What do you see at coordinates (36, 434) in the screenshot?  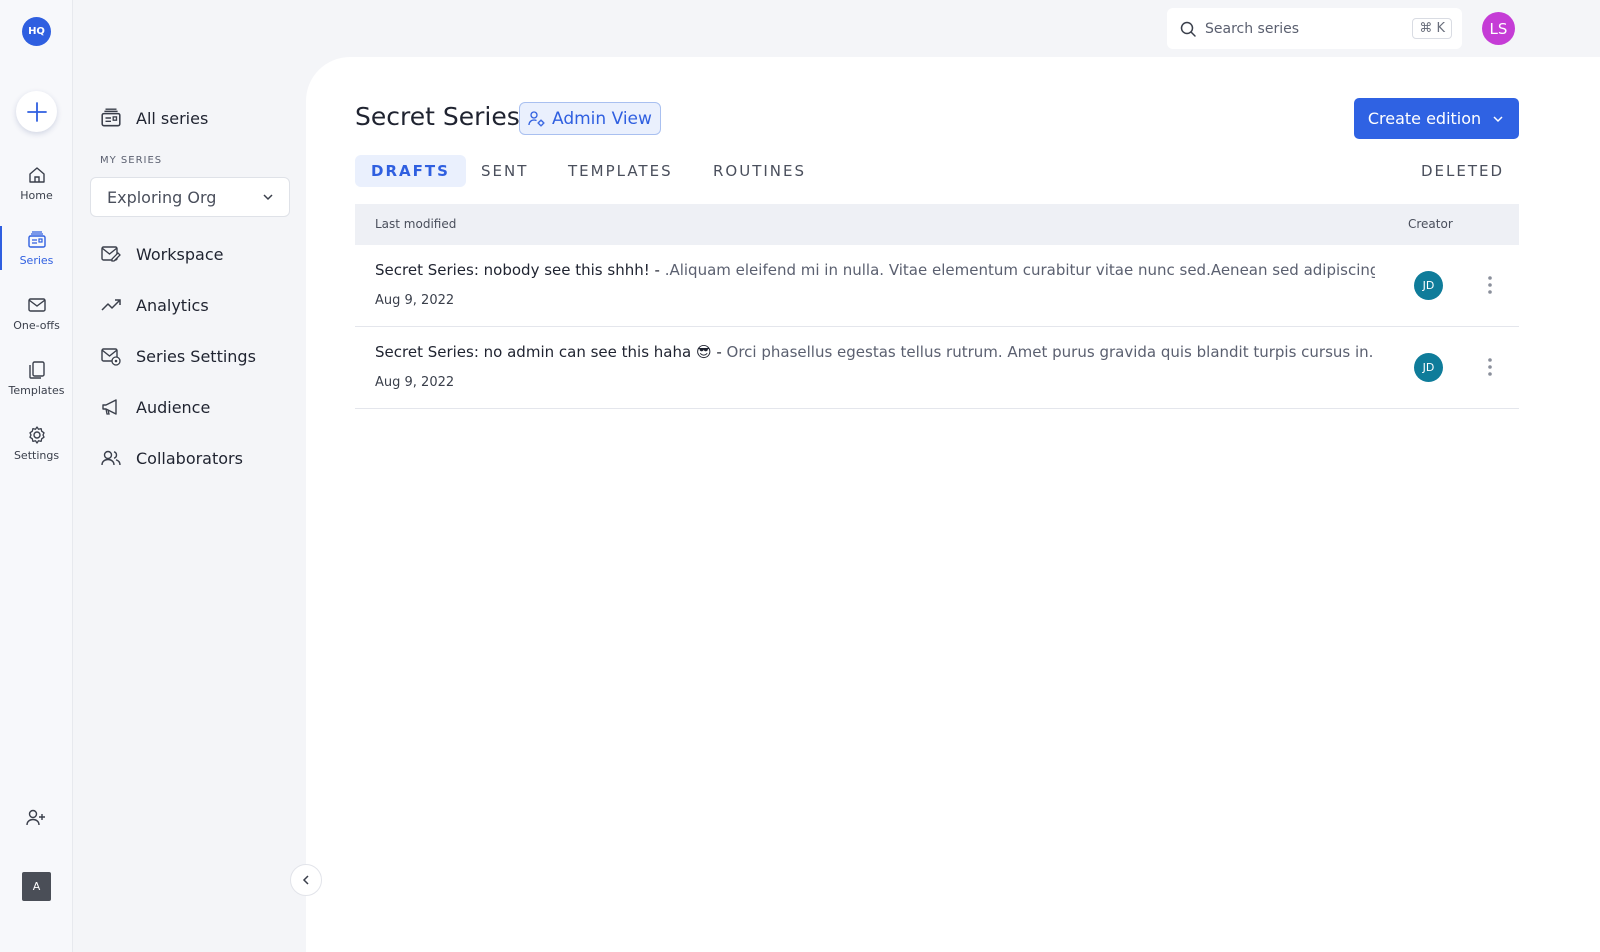 I see `gear-icon` at bounding box center [36, 434].